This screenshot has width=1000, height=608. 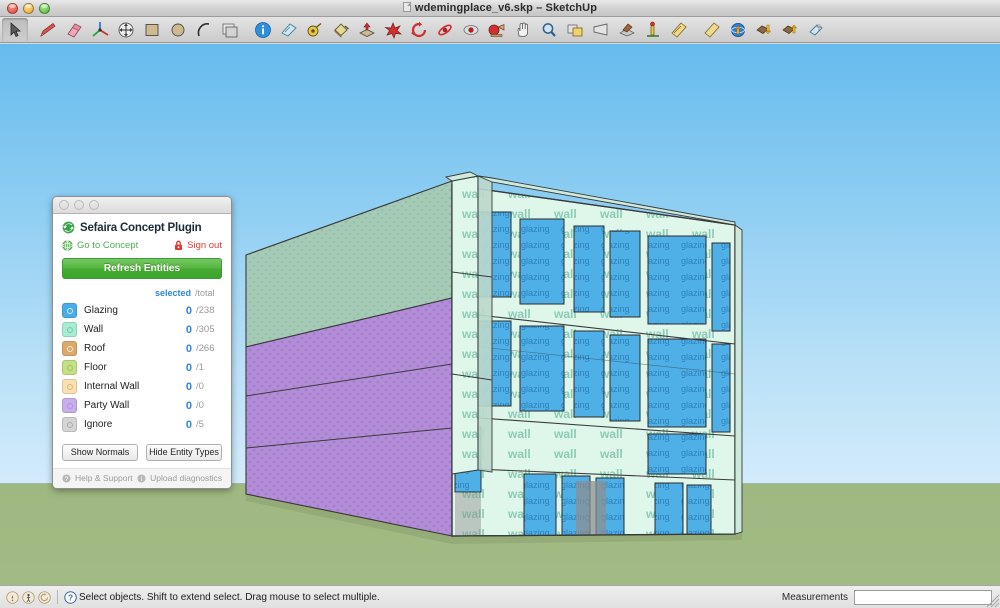 I want to click on lock-icon, so click(x=179, y=245).